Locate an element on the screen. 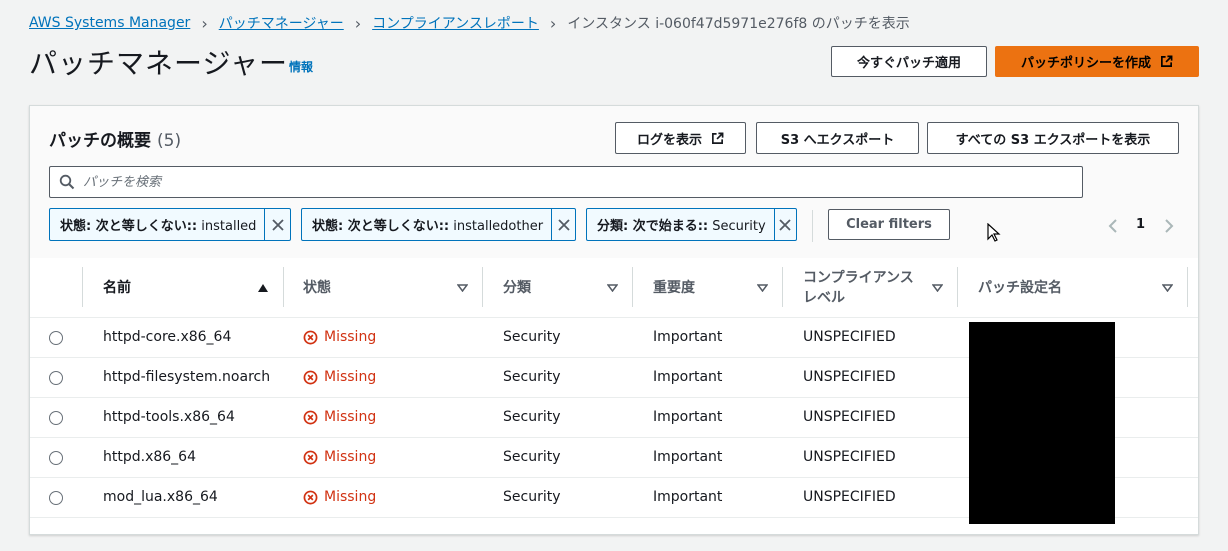 The image size is (1228, 551). filter-token-text: 状態: 次と等しくない:: installed is located at coordinates (158, 226).